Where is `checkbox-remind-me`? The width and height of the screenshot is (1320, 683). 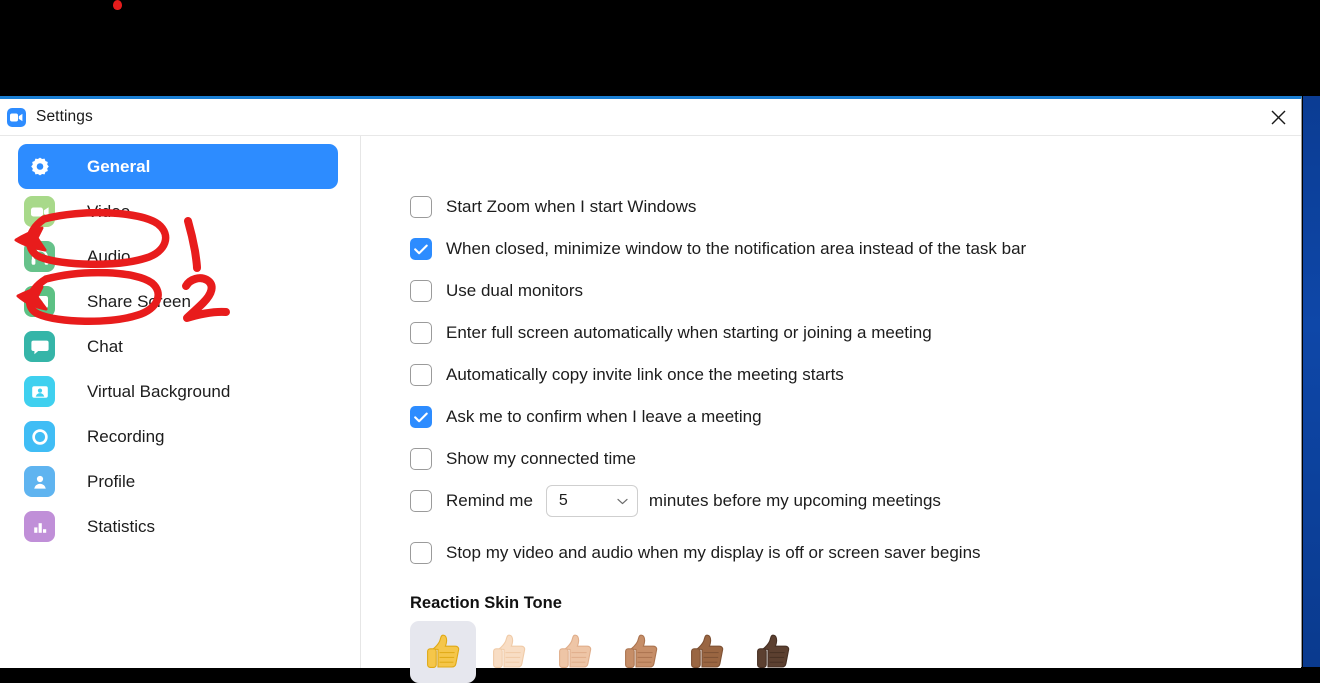 checkbox-remind-me is located at coordinates (421, 501).